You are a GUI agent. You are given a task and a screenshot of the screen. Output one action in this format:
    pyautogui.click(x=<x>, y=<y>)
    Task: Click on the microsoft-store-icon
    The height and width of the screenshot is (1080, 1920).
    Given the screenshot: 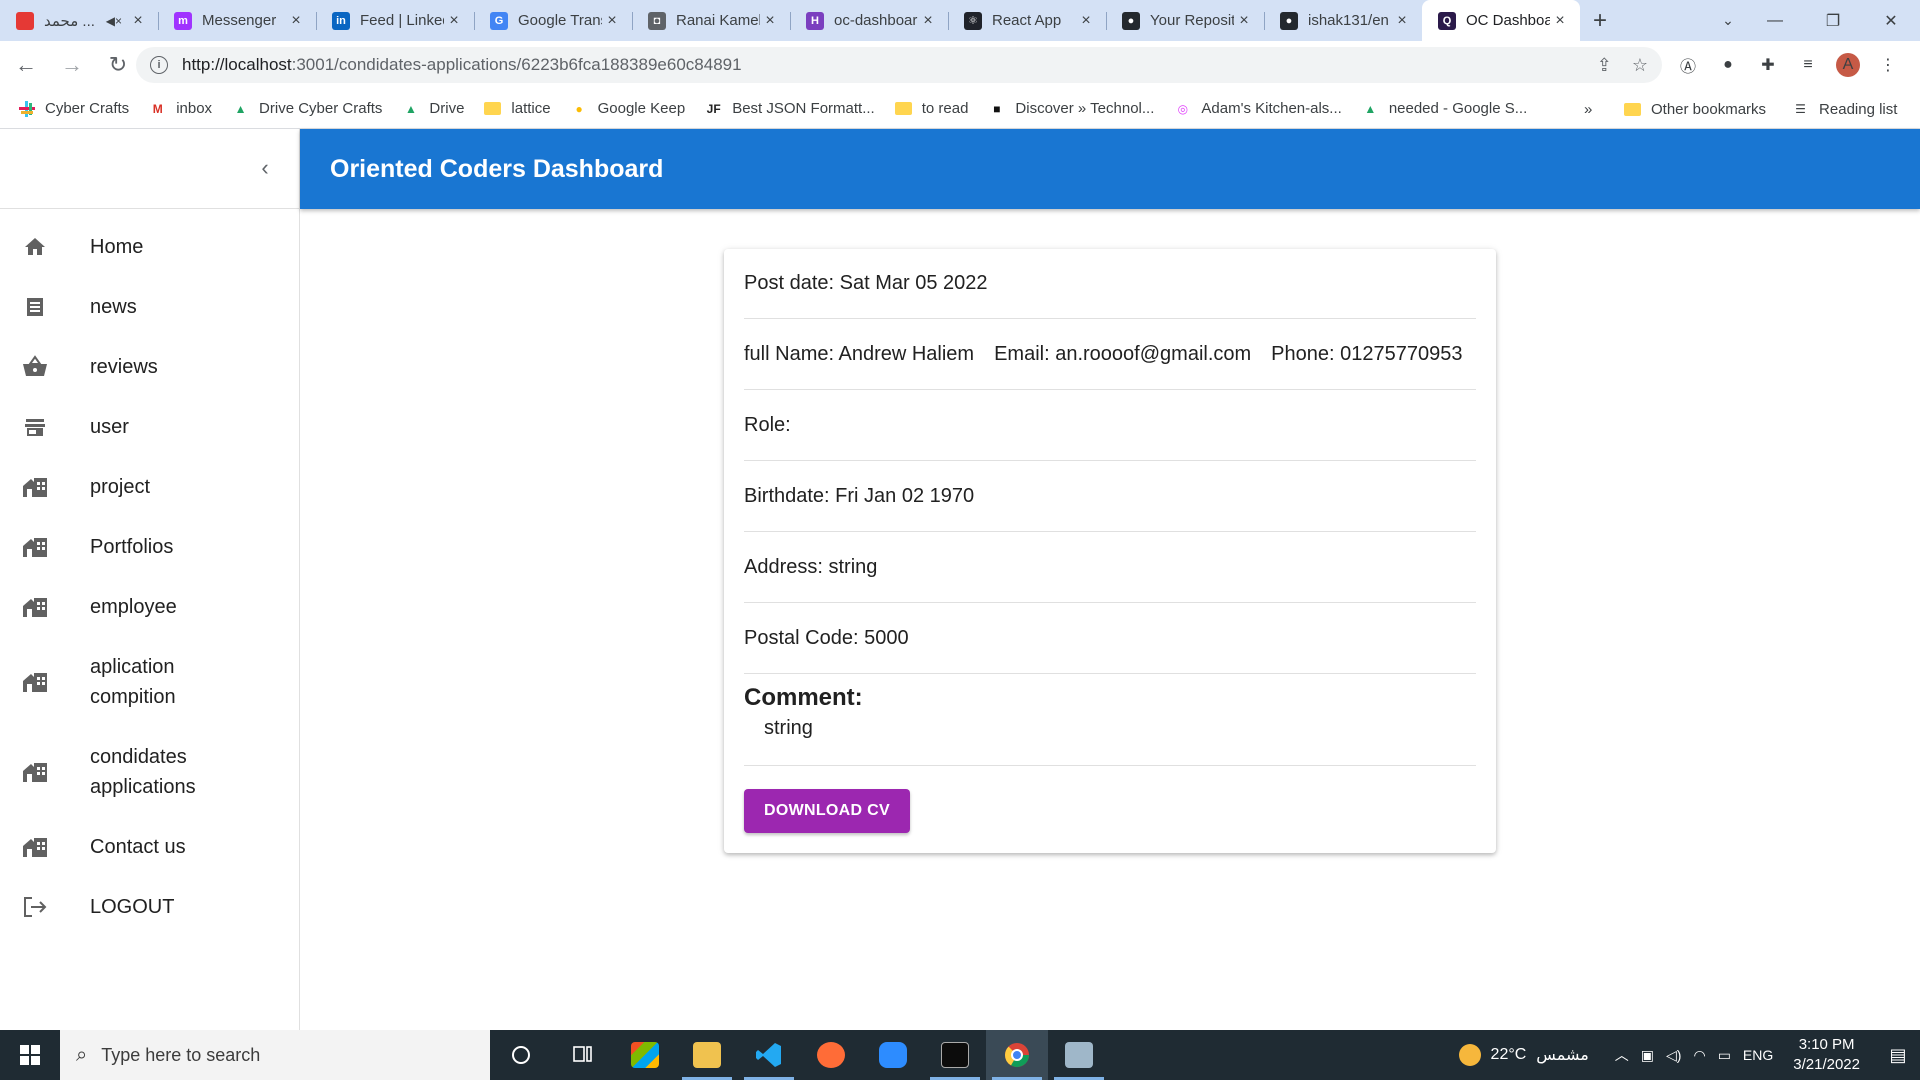 What is the action you would take?
    pyautogui.click(x=645, y=1055)
    